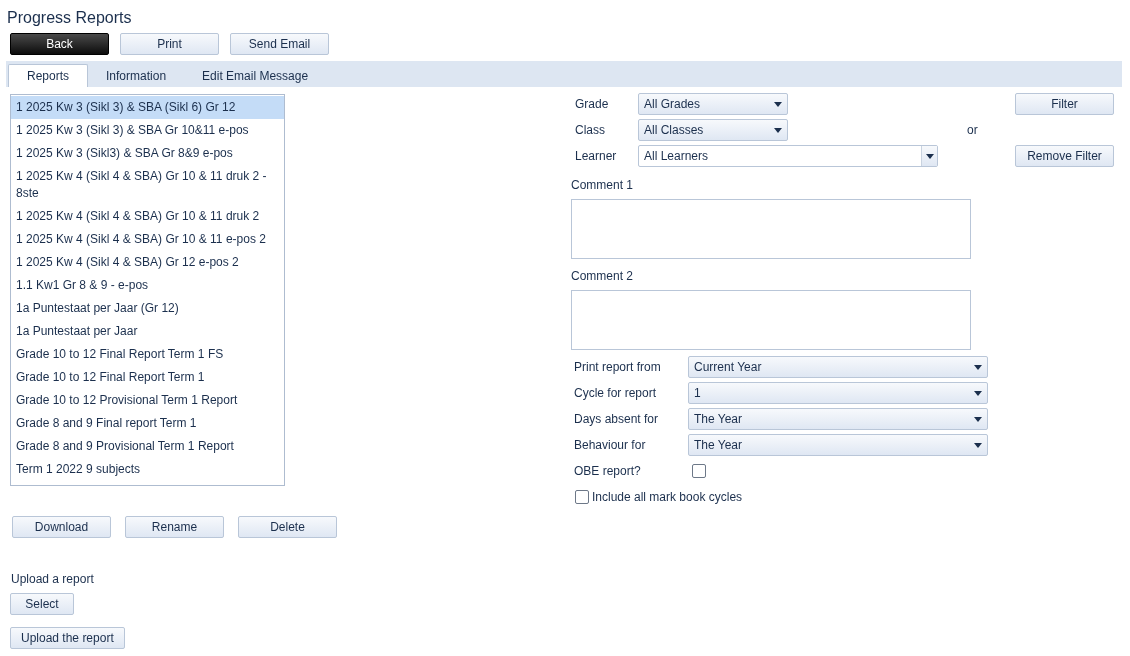  I want to click on action-button: Rename, so click(174, 527).